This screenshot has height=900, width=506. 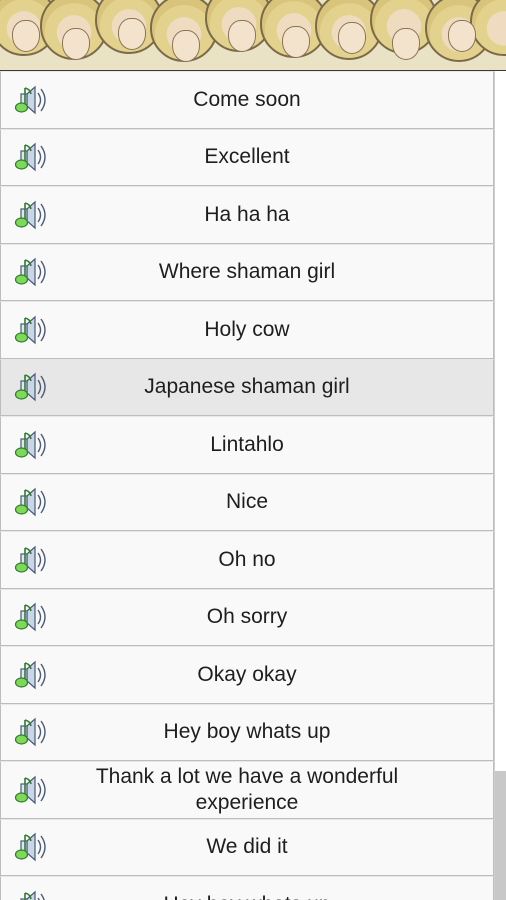 I want to click on sound-list-item: Holy cow, so click(x=247, y=330).